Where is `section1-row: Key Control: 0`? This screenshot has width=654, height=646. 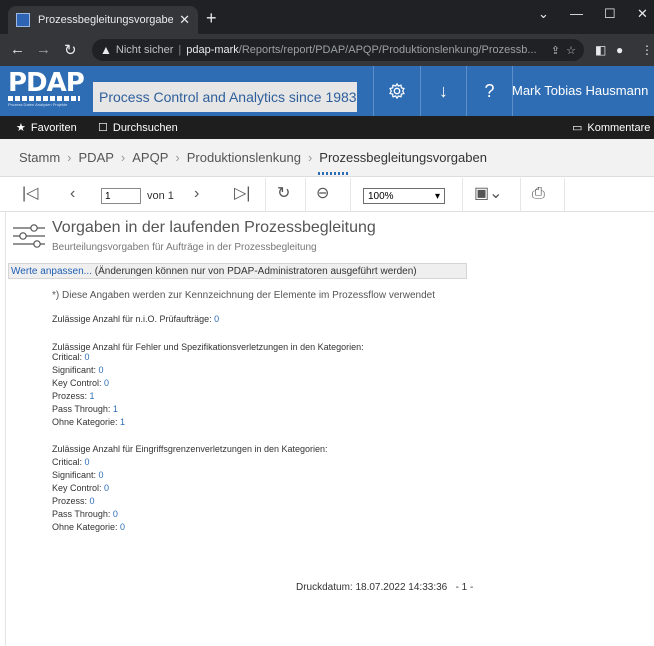
section1-row: Key Control: 0 is located at coordinates (80, 383).